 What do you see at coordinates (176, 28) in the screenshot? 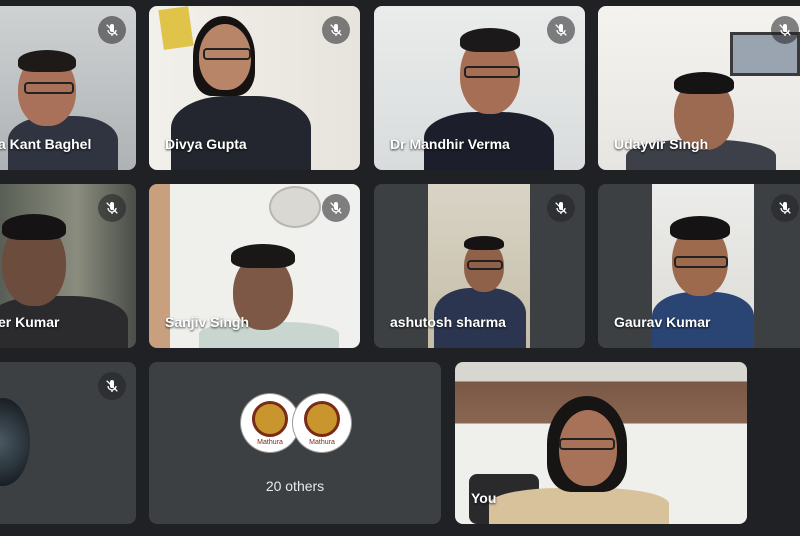
I see `wall-poster` at bounding box center [176, 28].